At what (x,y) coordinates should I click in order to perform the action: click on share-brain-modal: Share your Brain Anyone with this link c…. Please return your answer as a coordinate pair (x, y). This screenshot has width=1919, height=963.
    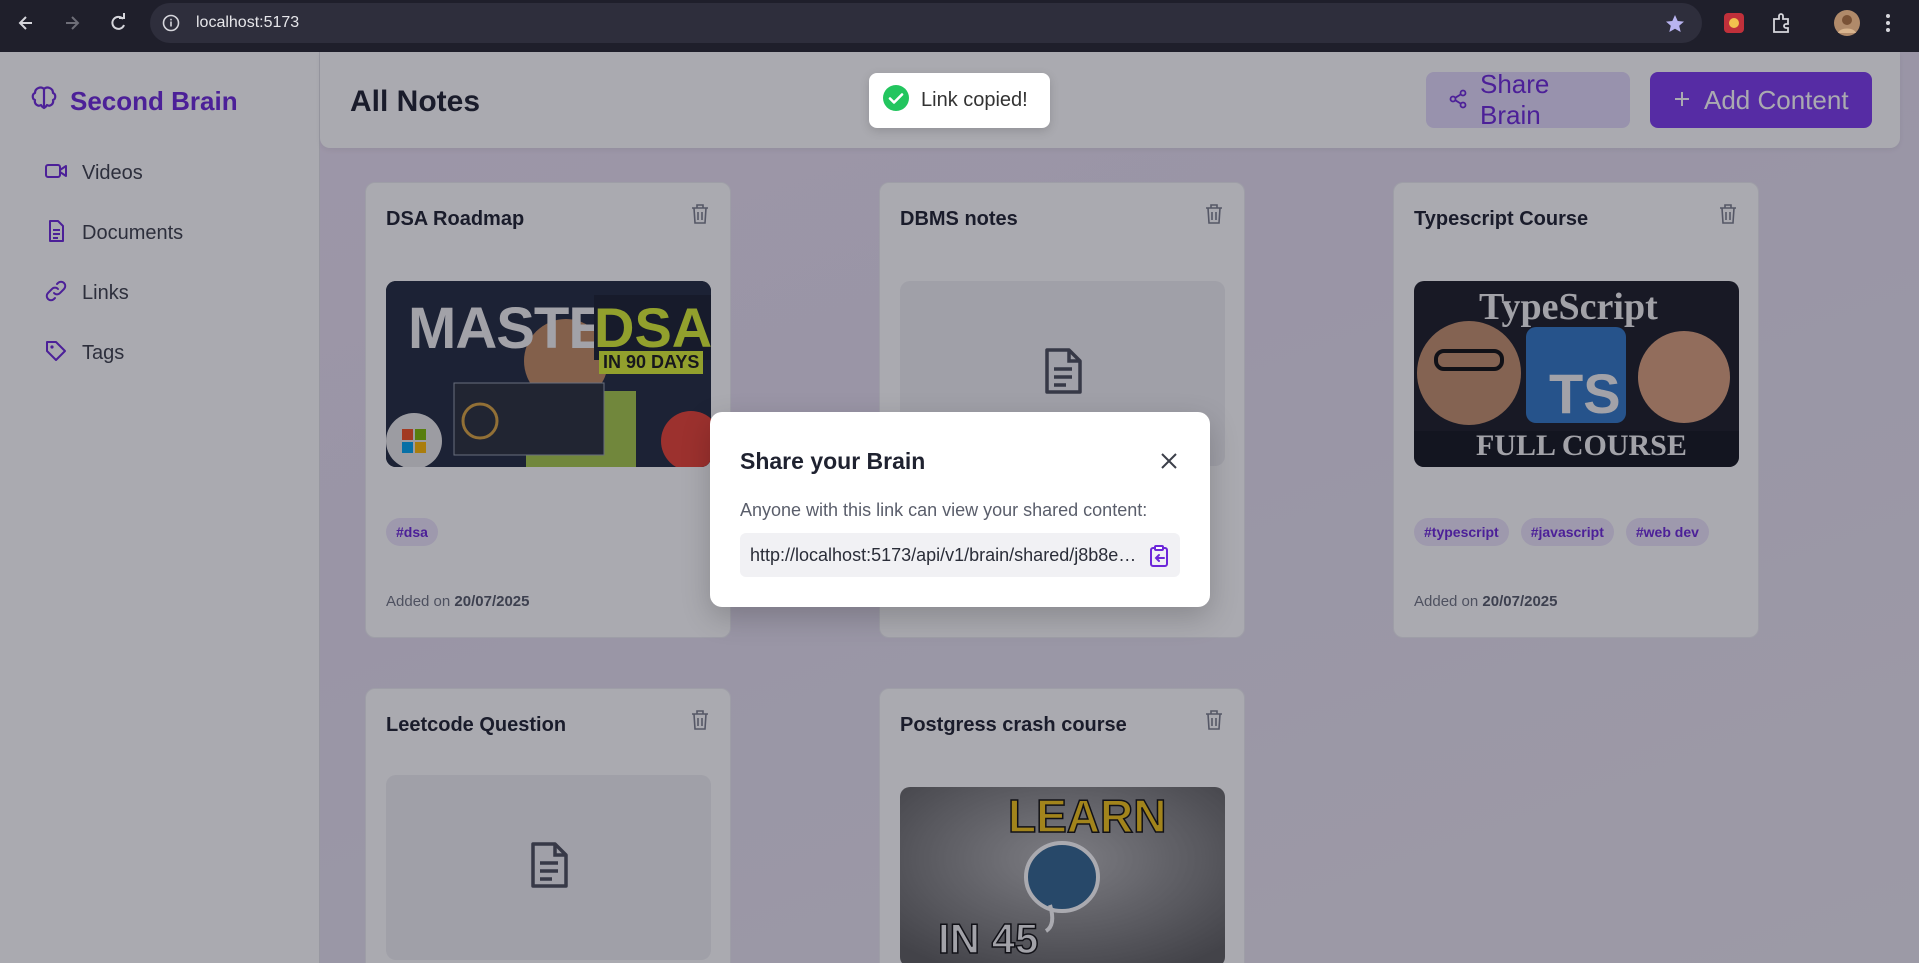
    Looking at the image, I should click on (960, 509).